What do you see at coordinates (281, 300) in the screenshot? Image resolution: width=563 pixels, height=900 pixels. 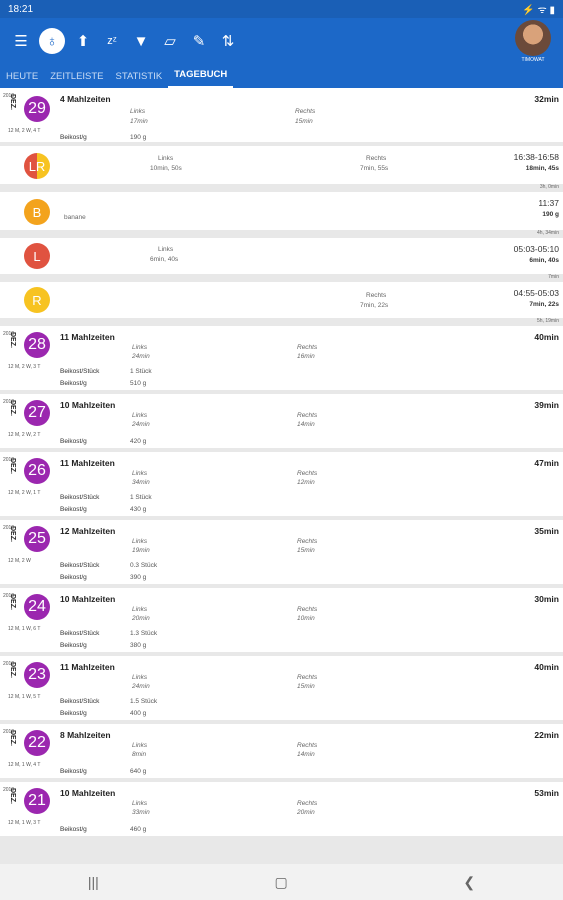 I see `feed-entry: R Rechts 7min, 22s 04:55-05:03 7min, 22s` at bounding box center [281, 300].